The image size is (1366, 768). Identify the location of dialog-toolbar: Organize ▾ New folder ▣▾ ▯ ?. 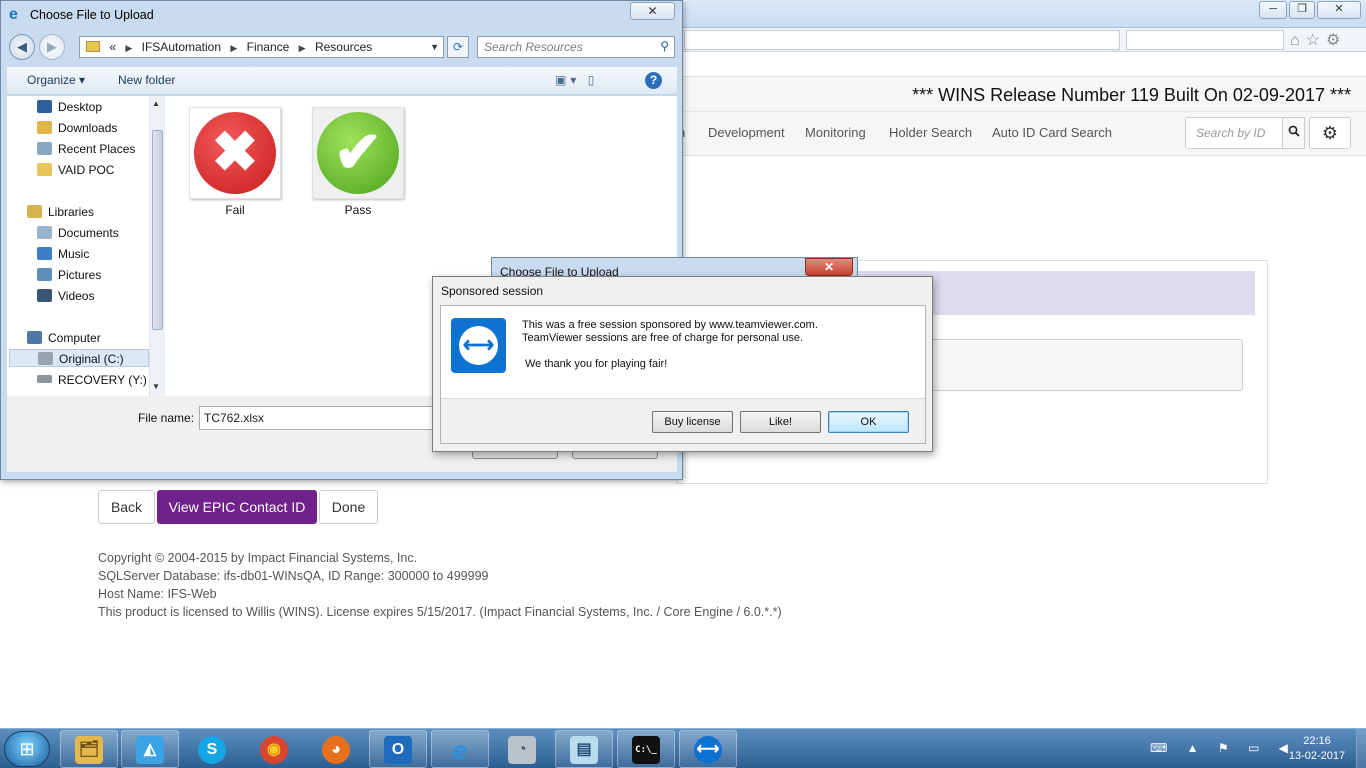
(342, 81).